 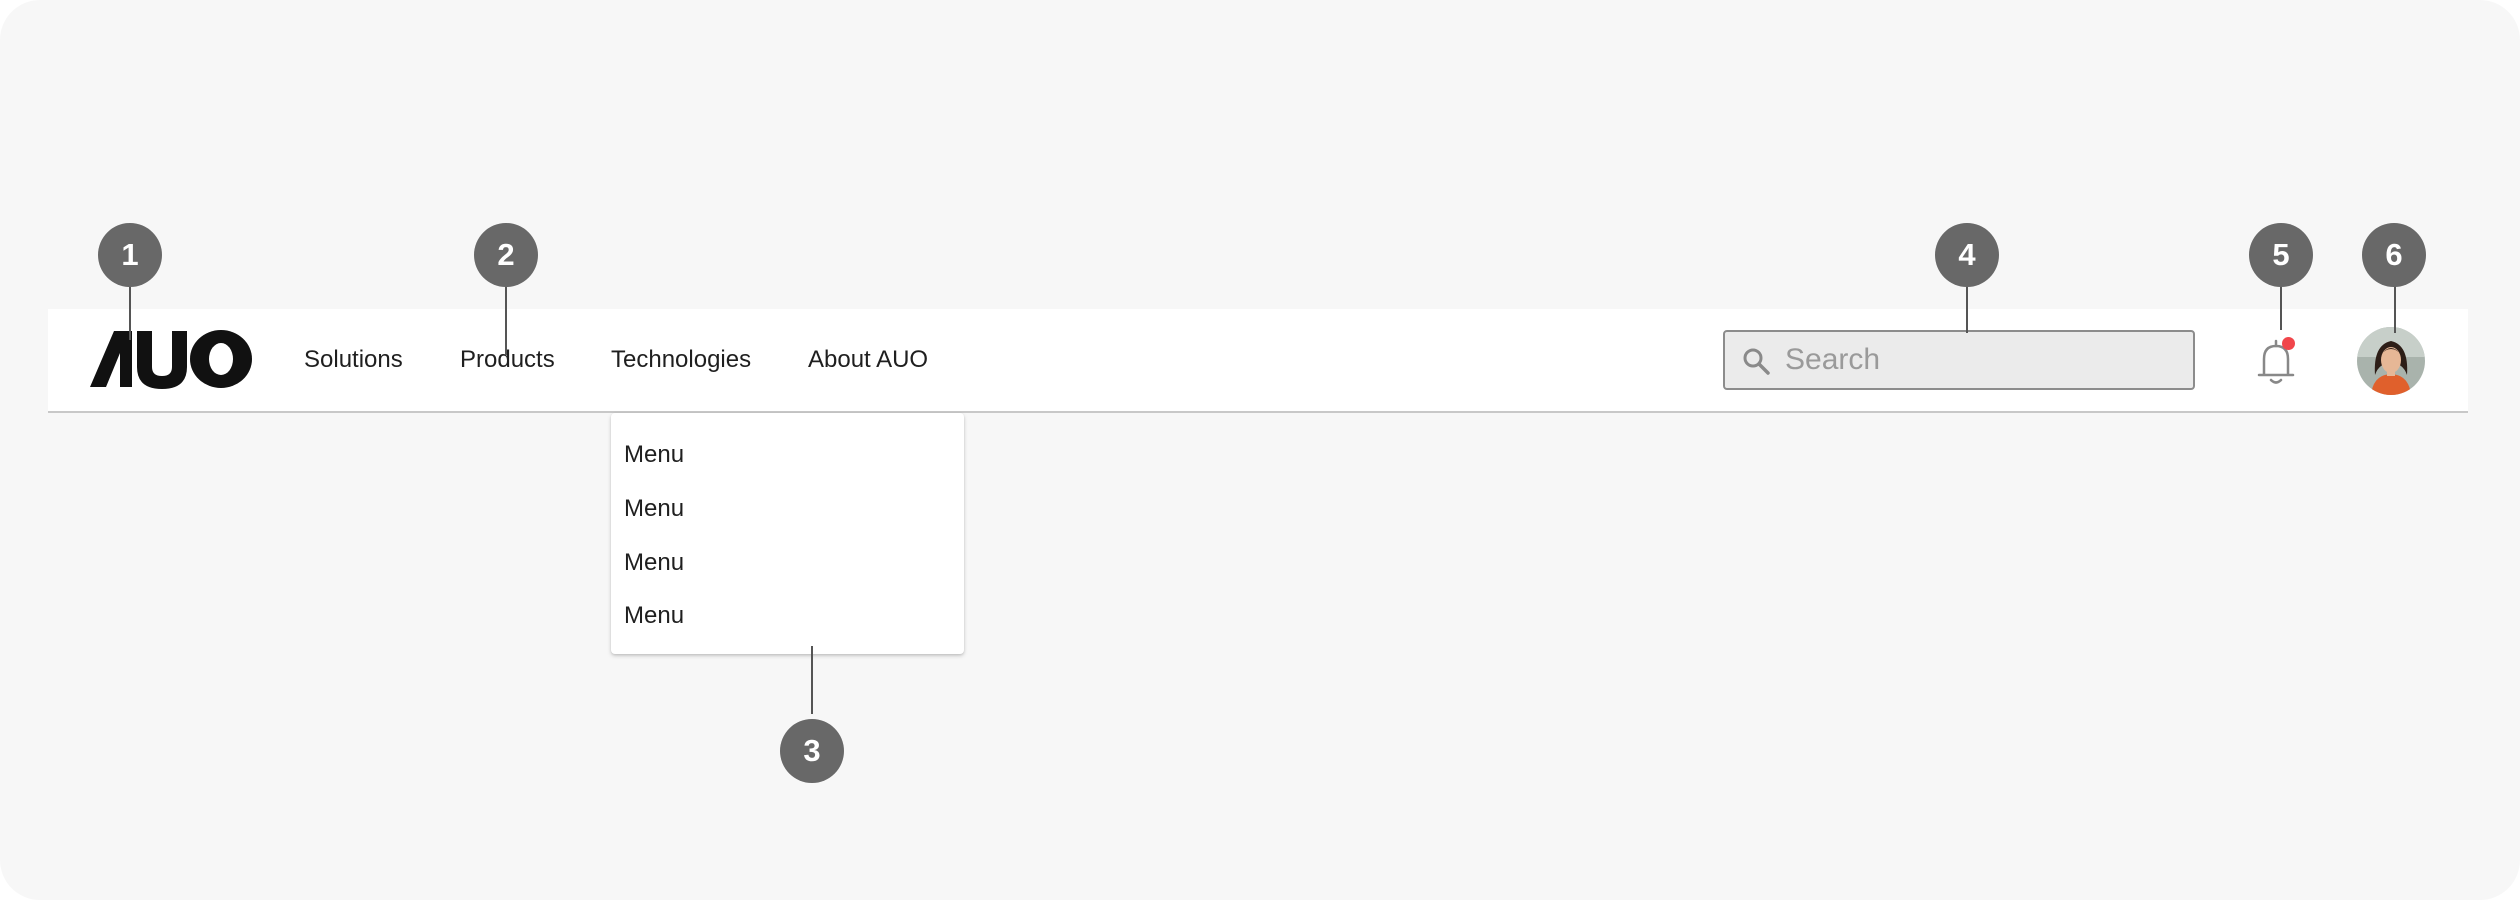 What do you see at coordinates (507, 360) in the screenshot?
I see `nav-products: Products` at bounding box center [507, 360].